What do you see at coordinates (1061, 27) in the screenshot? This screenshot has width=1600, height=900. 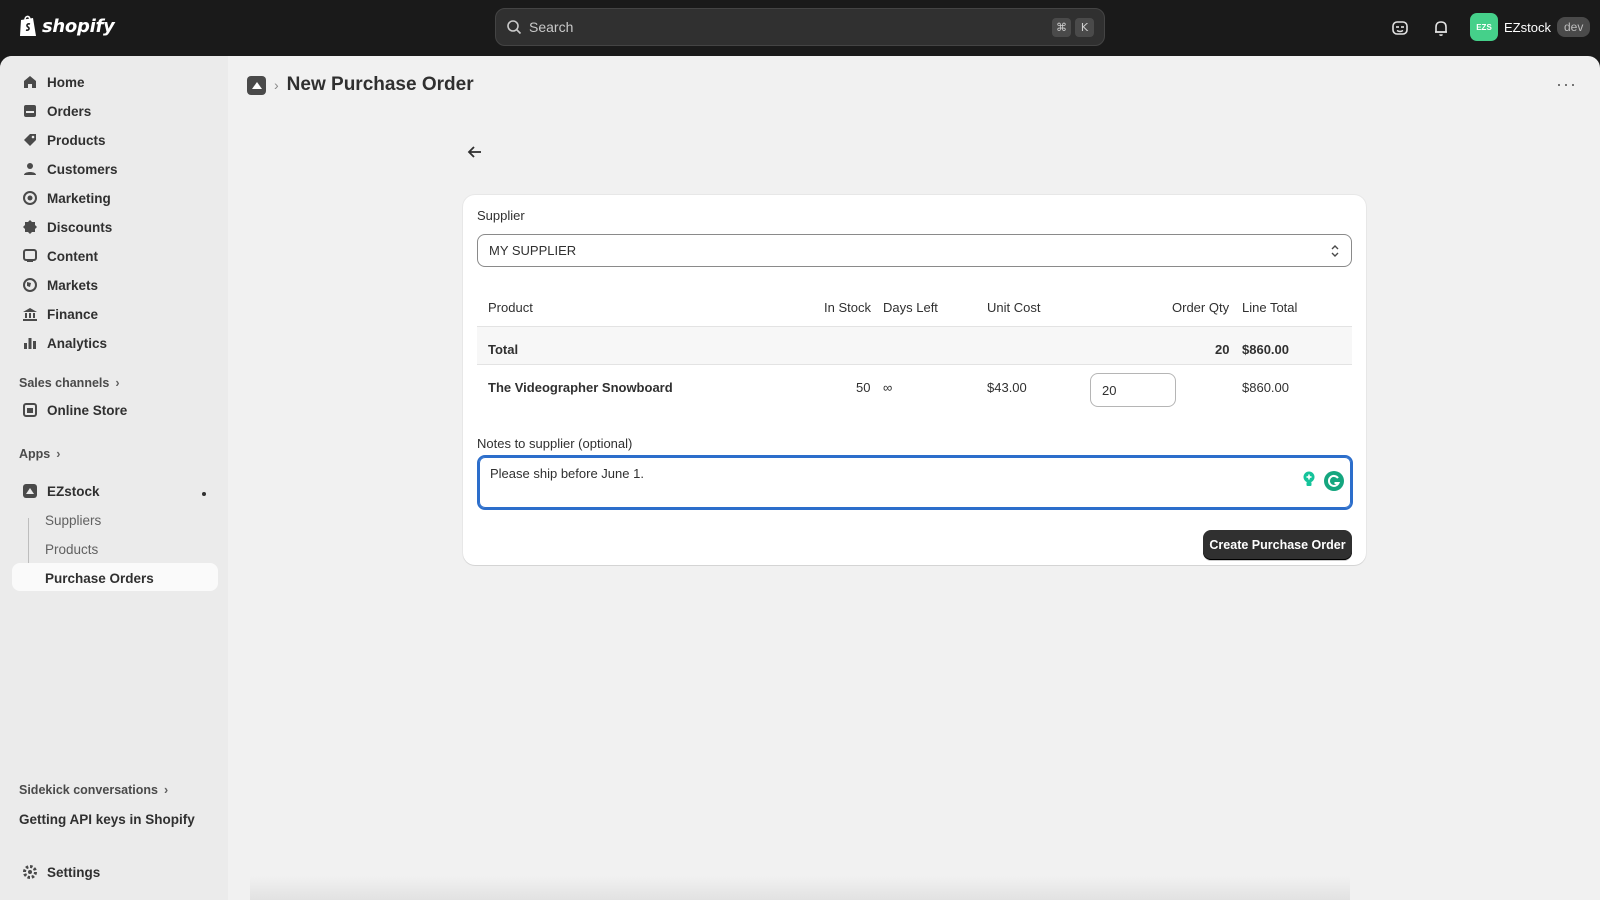 I see `shortcut-cmd-key: ⌘` at bounding box center [1061, 27].